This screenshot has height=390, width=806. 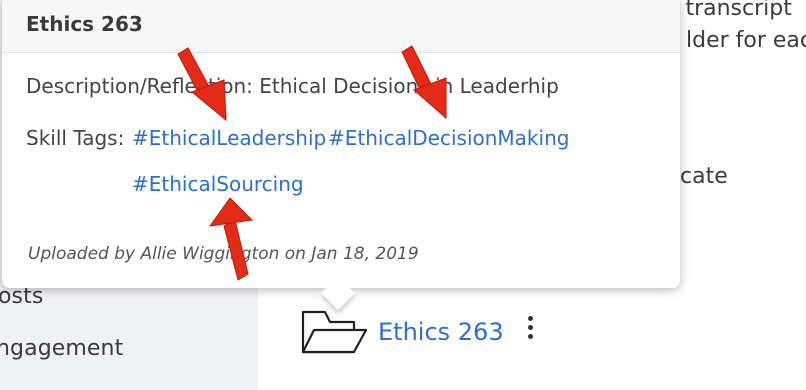 What do you see at coordinates (530, 330) in the screenshot?
I see `kebab-menu-icon` at bounding box center [530, 330].